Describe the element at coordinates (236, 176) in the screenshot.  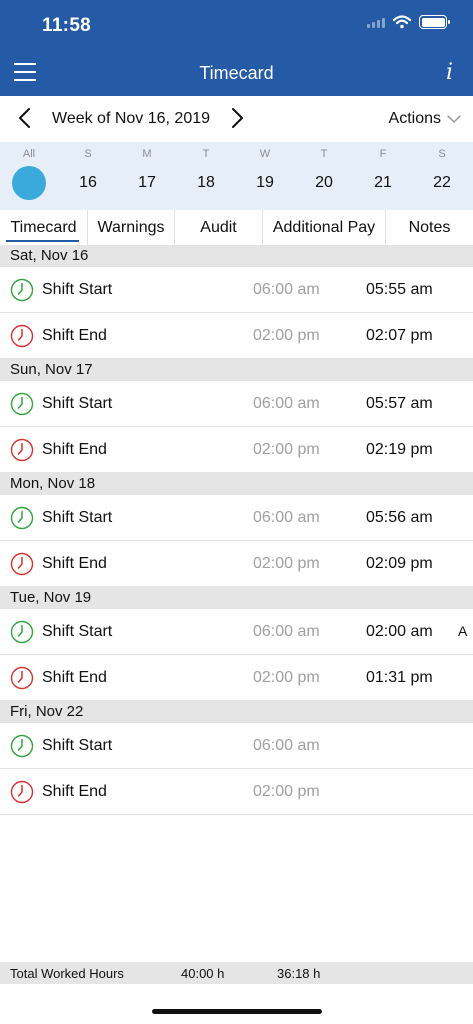
I see `day-selector: All S 16 M 17 T 18 W 19 T 20 F 21 S 22` at that location.